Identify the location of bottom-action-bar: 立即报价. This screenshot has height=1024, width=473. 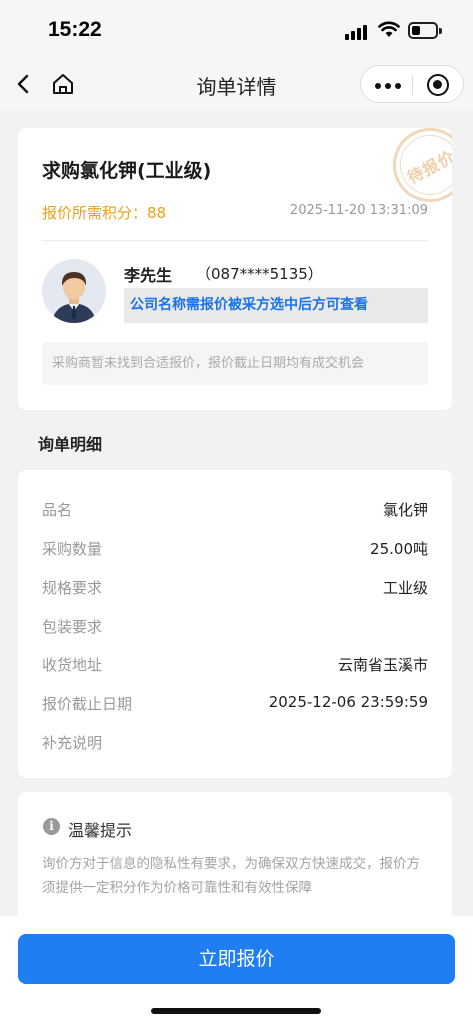
(236, 970).